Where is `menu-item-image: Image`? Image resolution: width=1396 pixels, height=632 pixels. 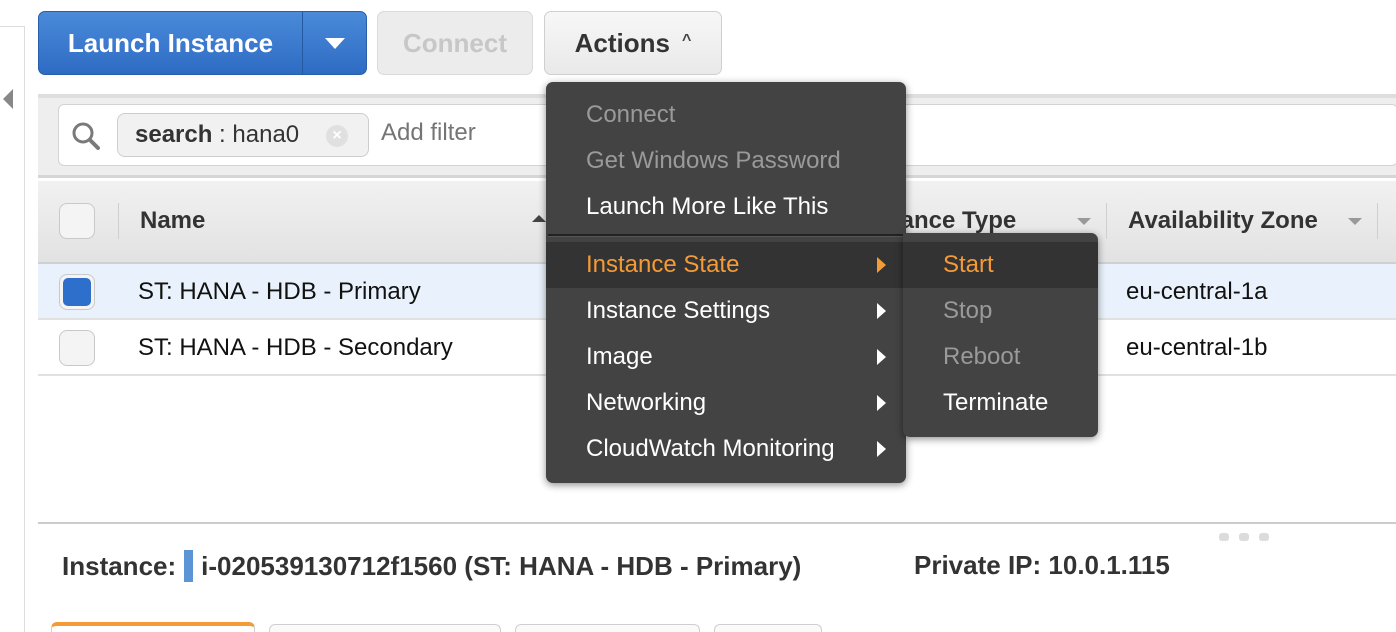
menu-item-image: Image is located at coordinates (726, 357).